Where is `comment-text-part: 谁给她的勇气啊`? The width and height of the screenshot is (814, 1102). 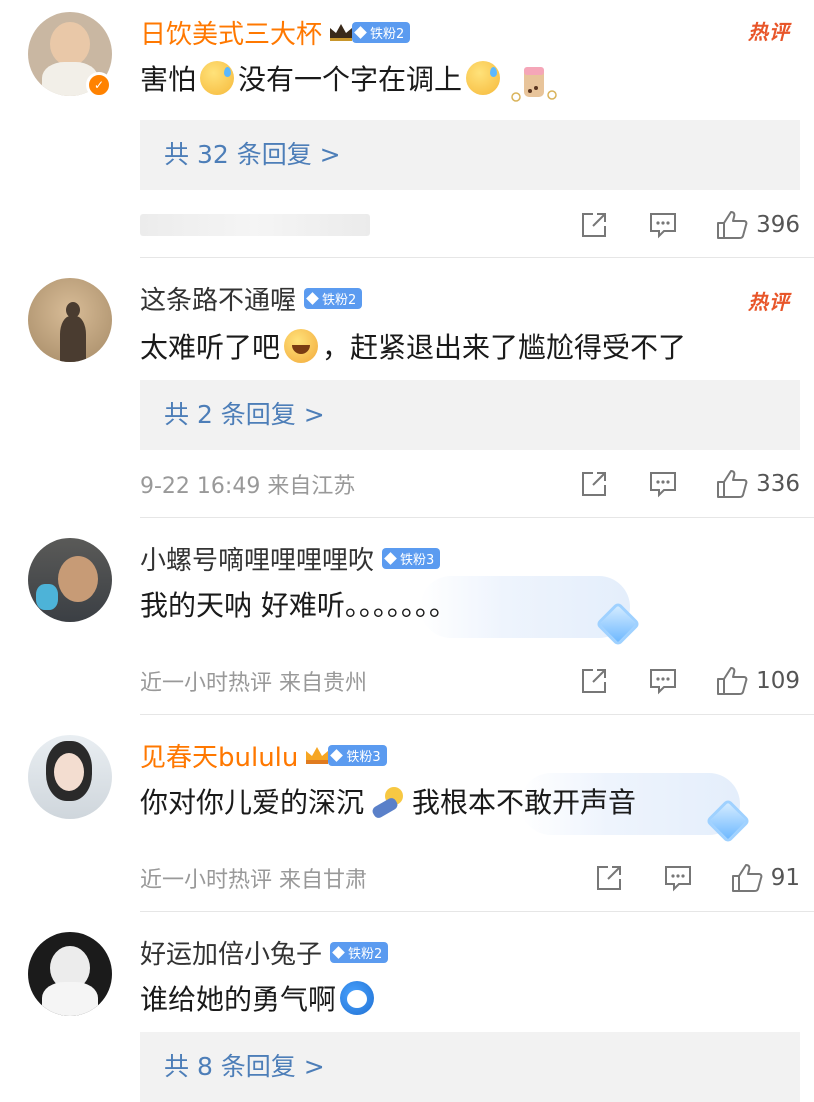
comment-text-part: 谁给她的勇气啊 is located at coordinates (238, 999).